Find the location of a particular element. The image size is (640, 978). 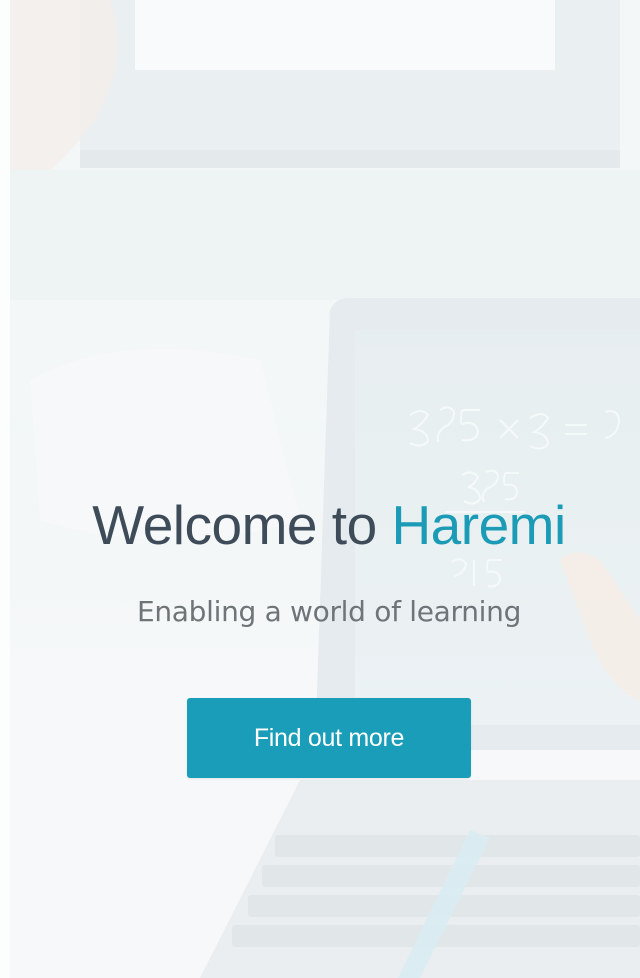

find-out-more-button: Find out more is located at coordinates (329, 738).